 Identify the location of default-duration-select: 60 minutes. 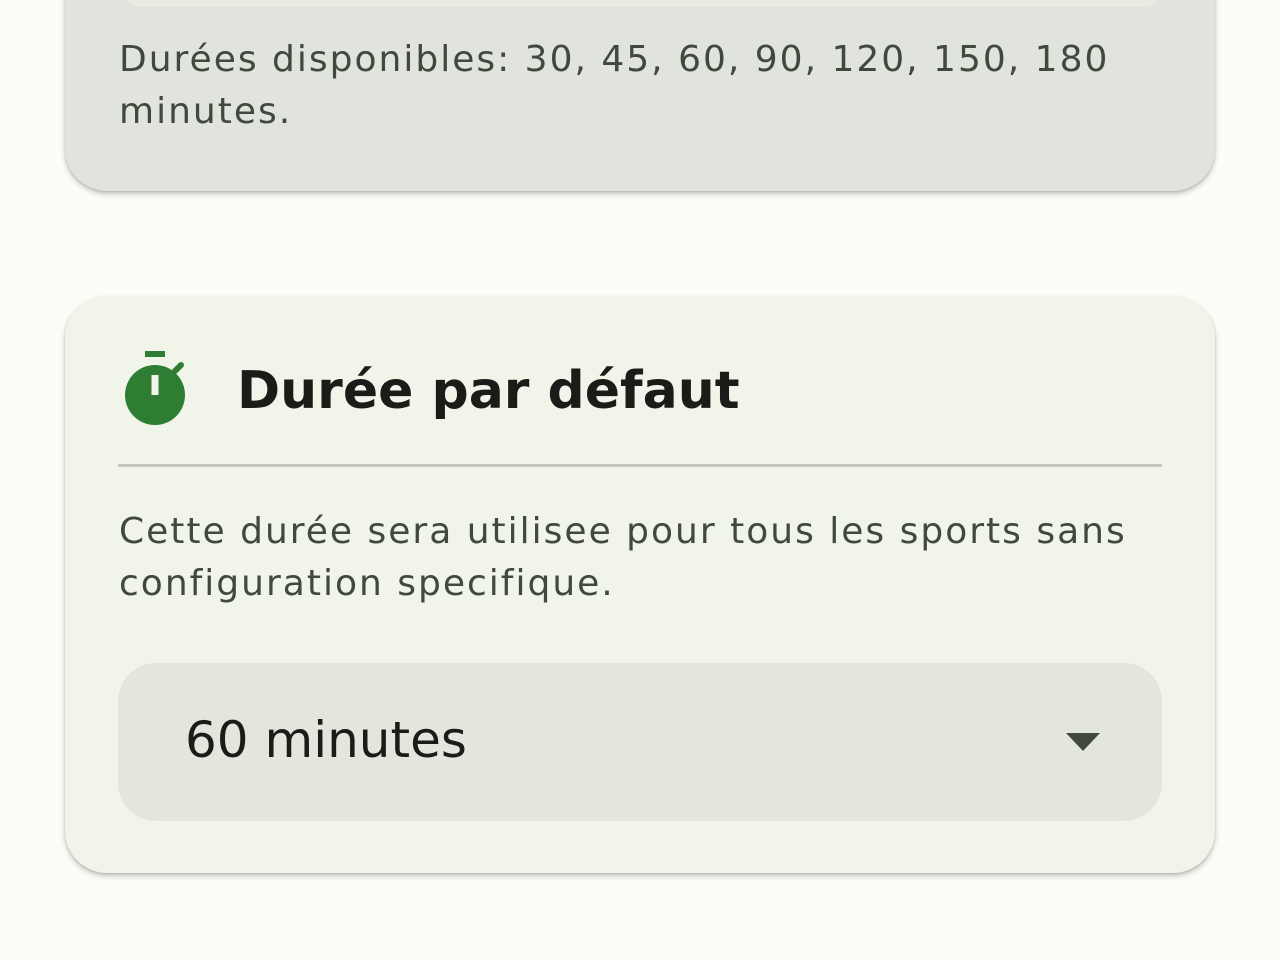
(640, 742).